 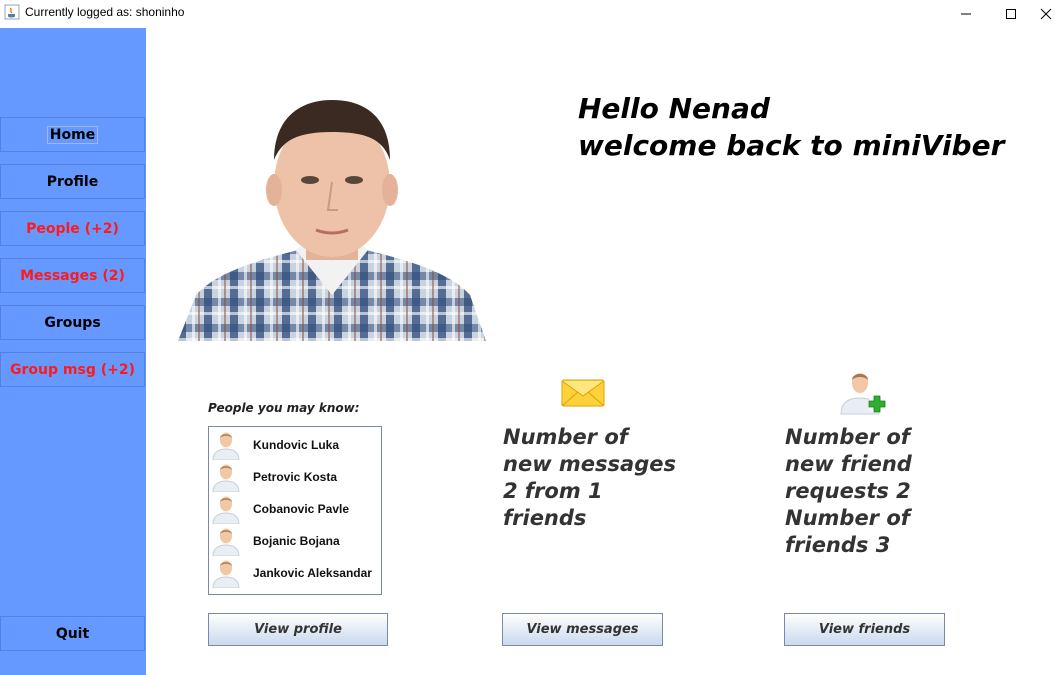 I want to click on sidebar-item-profile: Profile, so click(x=72, y=181).